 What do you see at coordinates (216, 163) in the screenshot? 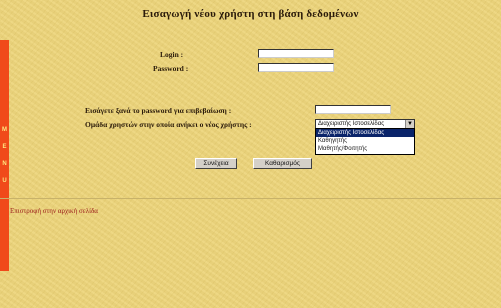
I see `submit-button: Συνέχεια` at bounding box center [216, 163].